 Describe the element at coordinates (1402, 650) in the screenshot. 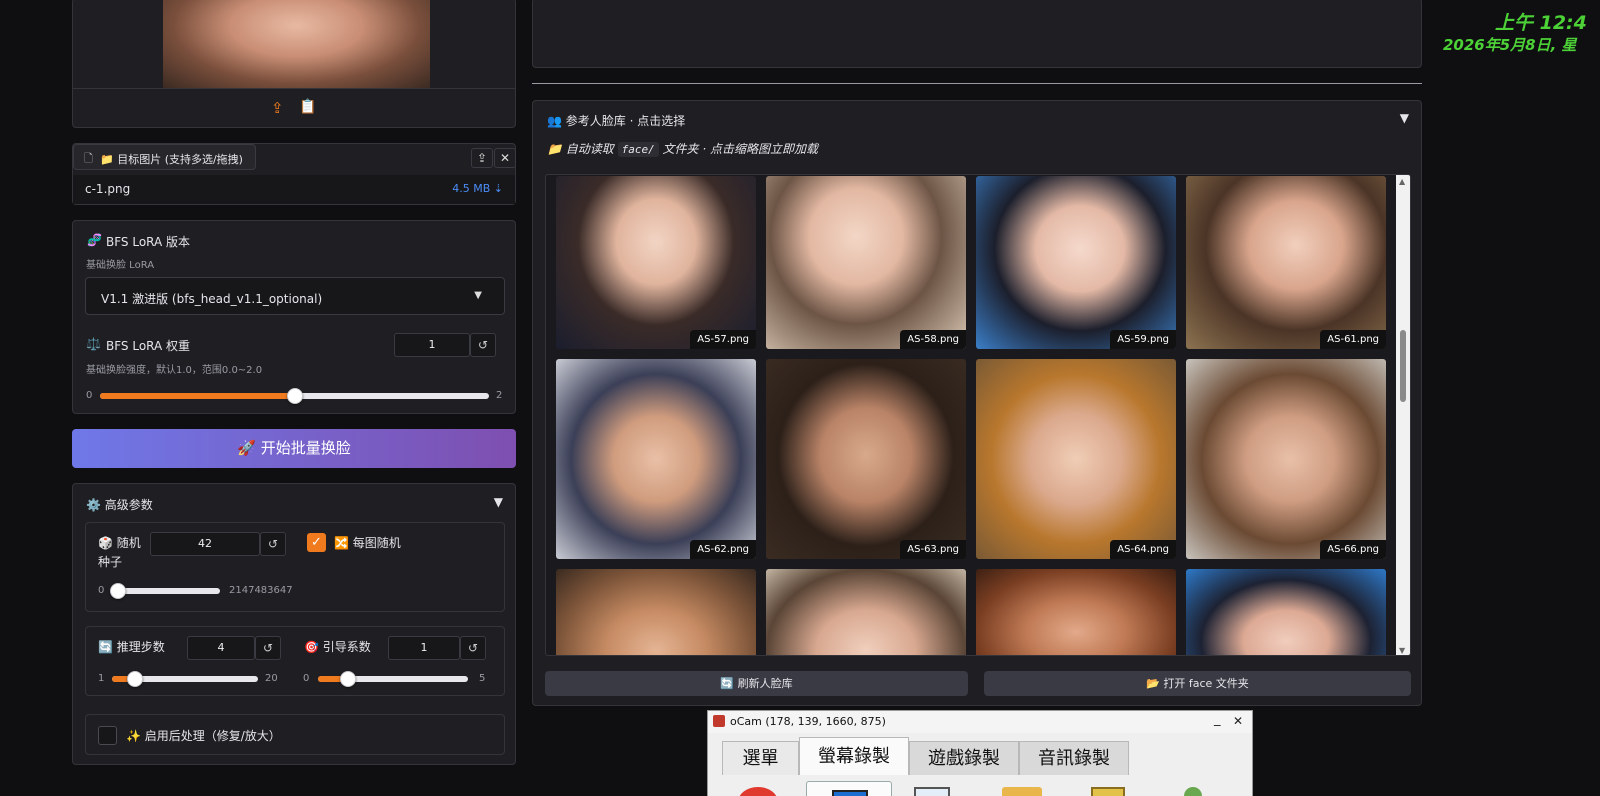

I see `scroll-down-icon: ▼` at that location.